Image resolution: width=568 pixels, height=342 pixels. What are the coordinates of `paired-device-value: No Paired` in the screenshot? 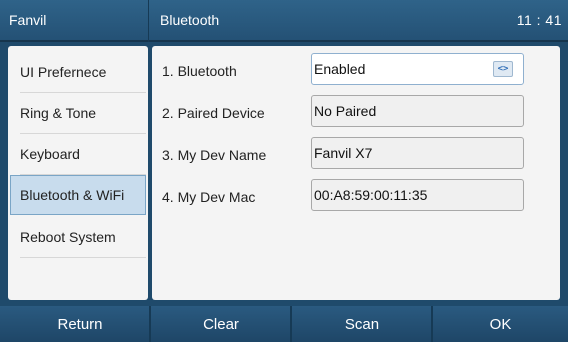 It's located at (345, 111).